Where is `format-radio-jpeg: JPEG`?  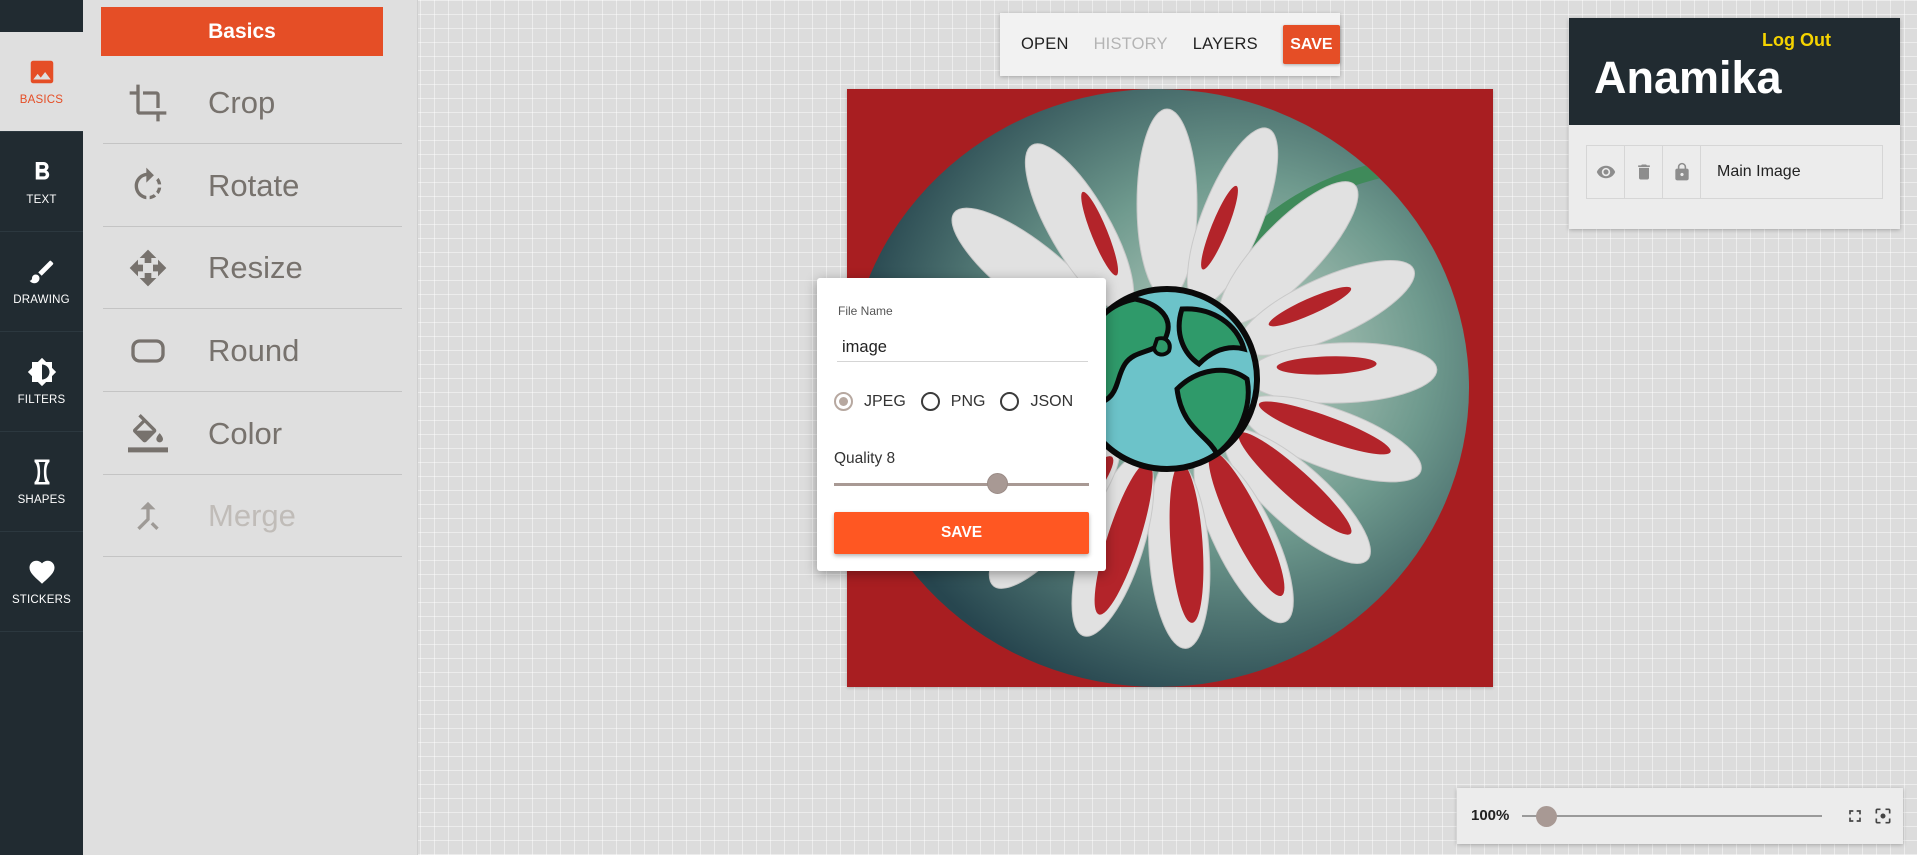 format-radio-jpeg: JPEG is located at coordinates (870, 401).